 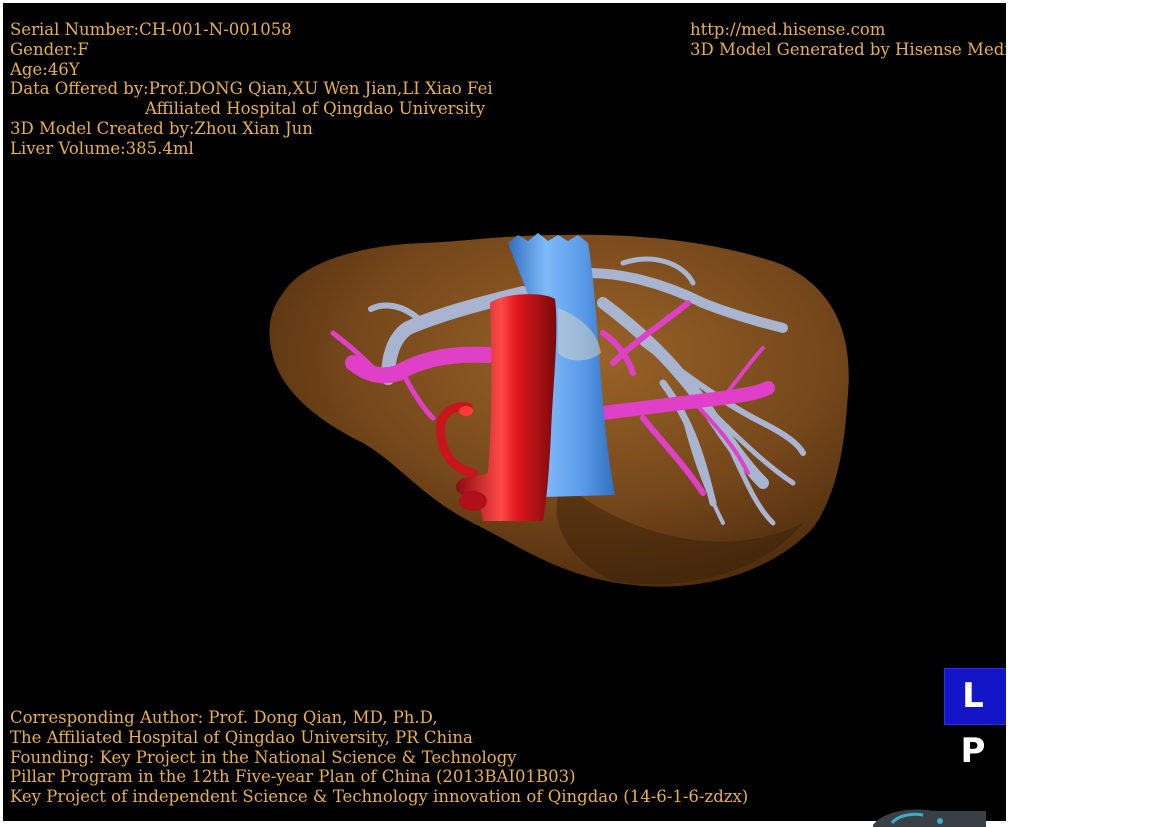 I want to click on model-created-by-text: 3D Model Created by:Zhou Xian Jun, so click(x=161, y=128).